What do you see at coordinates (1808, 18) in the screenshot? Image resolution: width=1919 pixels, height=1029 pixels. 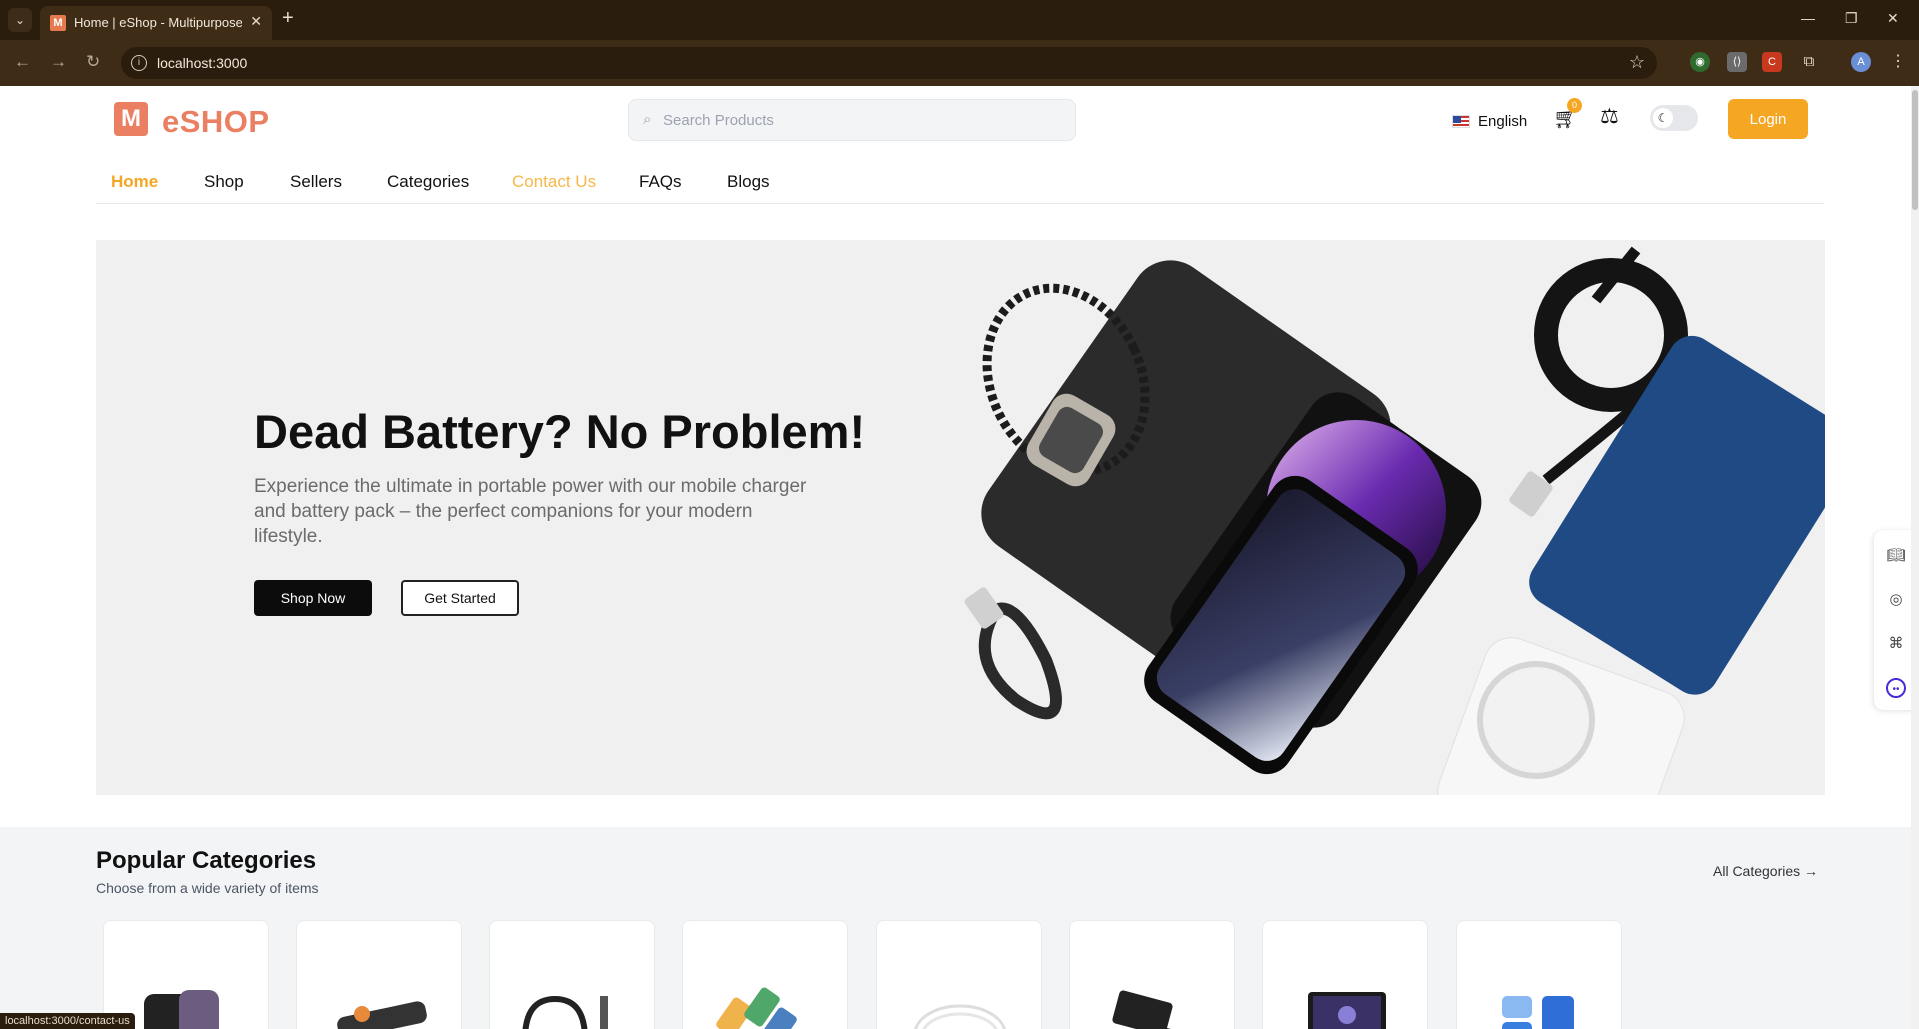 I see `minimize-icon: —` at bounding box center [1808, 18].